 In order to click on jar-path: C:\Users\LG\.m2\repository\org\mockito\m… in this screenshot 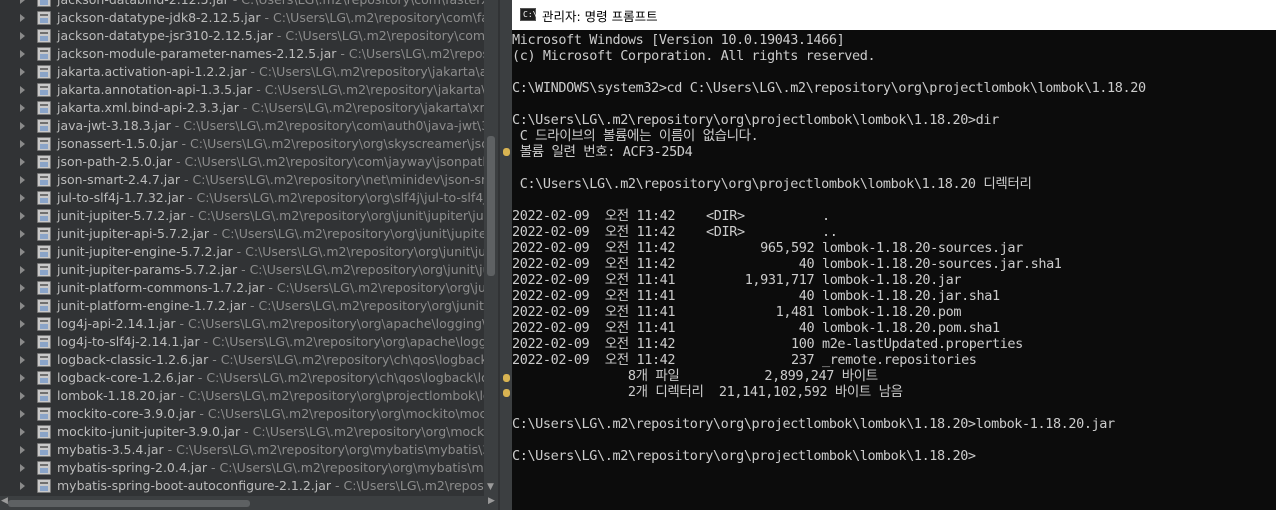, I will do `click(345, 413)`.